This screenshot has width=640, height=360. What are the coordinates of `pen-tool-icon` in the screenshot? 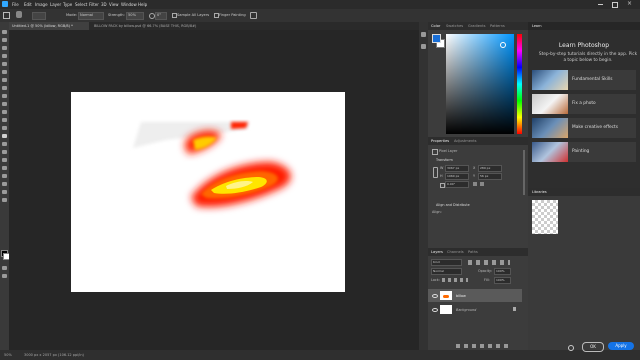 It's located at (4, 152).